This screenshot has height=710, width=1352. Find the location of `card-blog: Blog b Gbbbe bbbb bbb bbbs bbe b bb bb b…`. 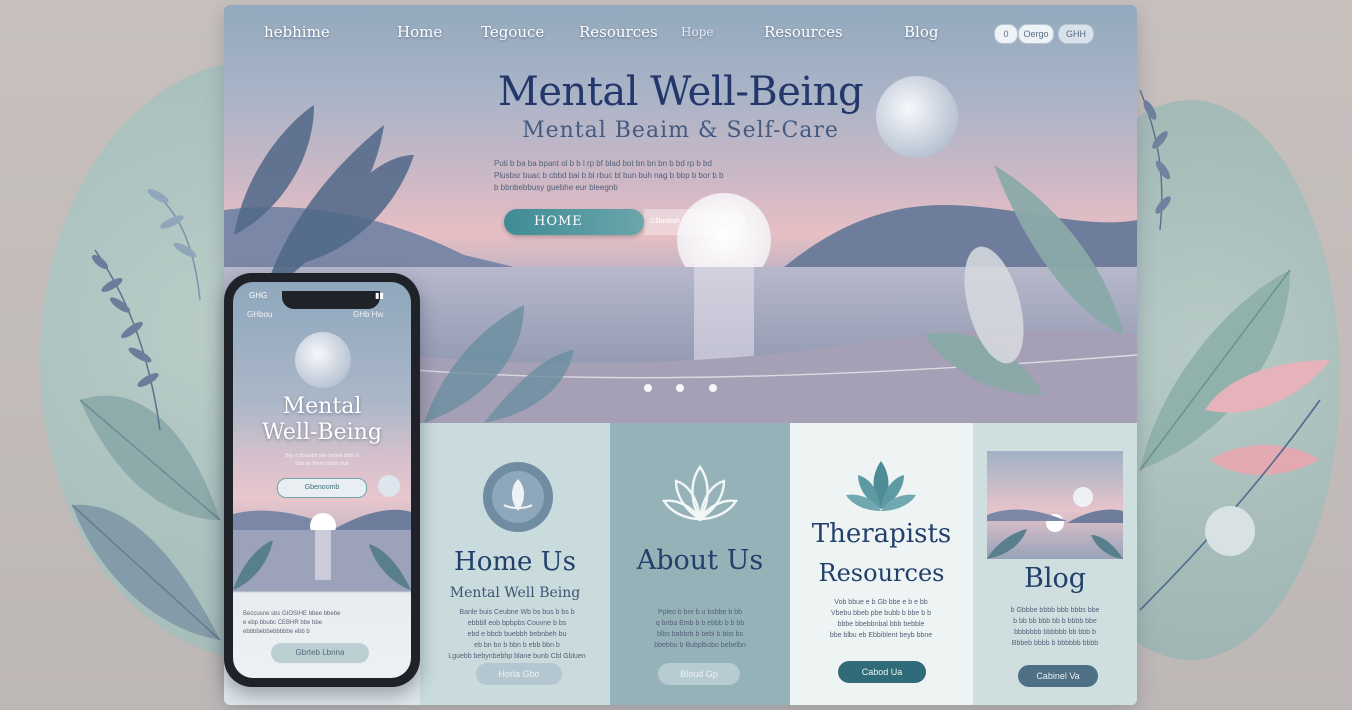

card-blog: Blog b Gbbbe bbbb bbb bbbs bbe b bb bb b… is located at coordinates (1055, 564).